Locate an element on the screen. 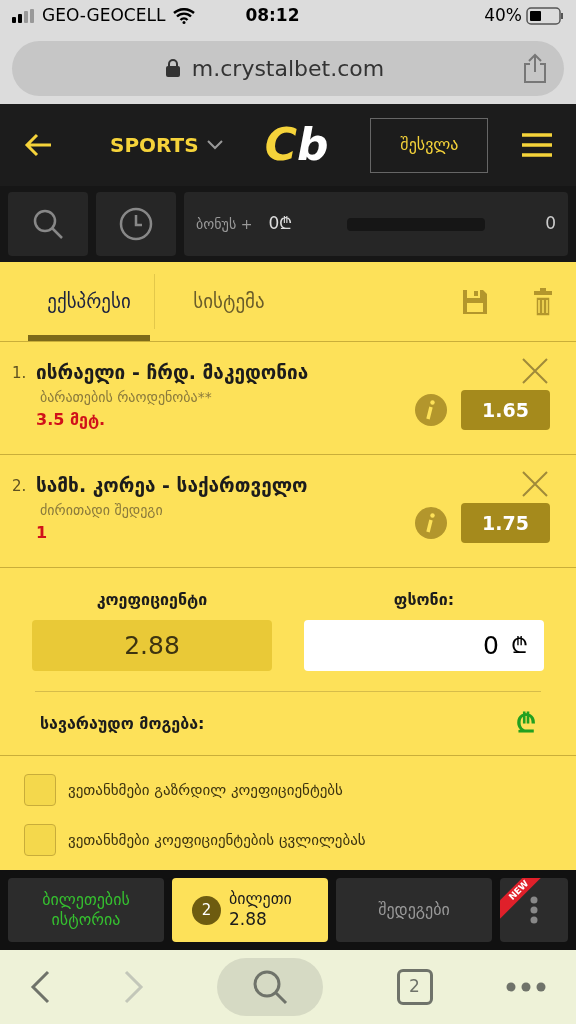  ticket-odds: 2.88 is located at coordinates (248, 920).